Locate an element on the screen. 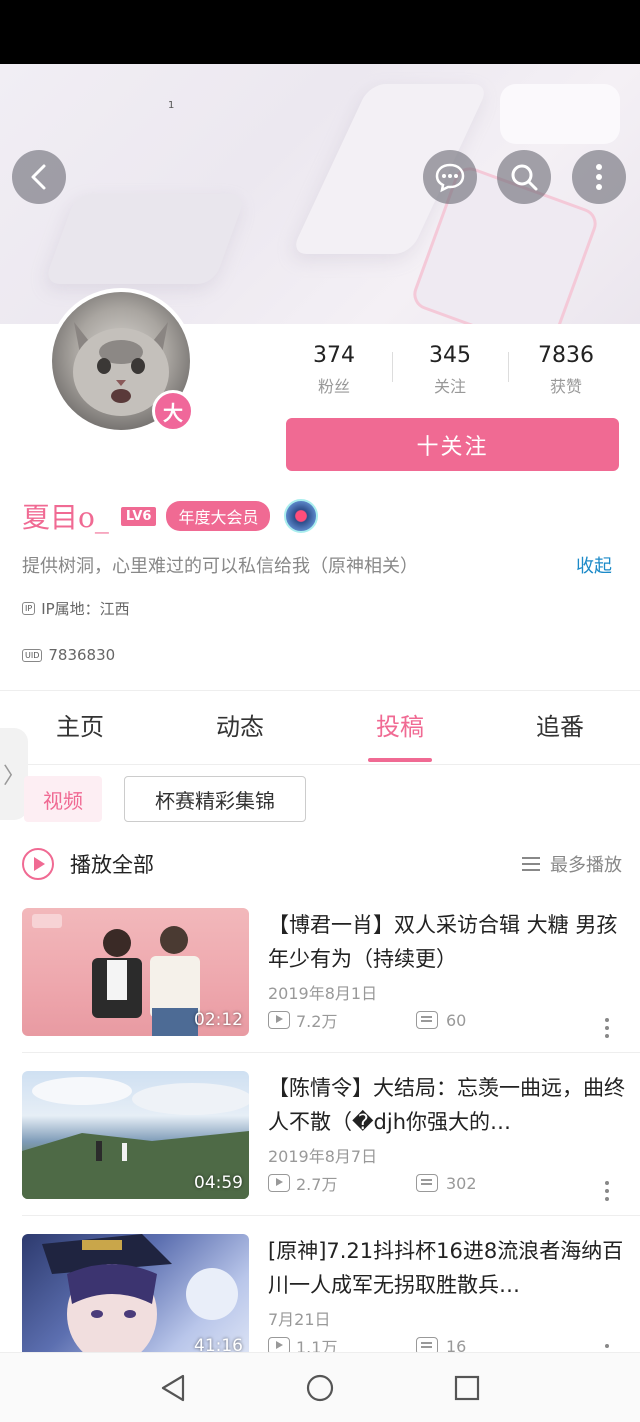 The height and width of the screenshot is (1422, 640). video-date: 2019年8月1日 is located at coordinates (323, 993).